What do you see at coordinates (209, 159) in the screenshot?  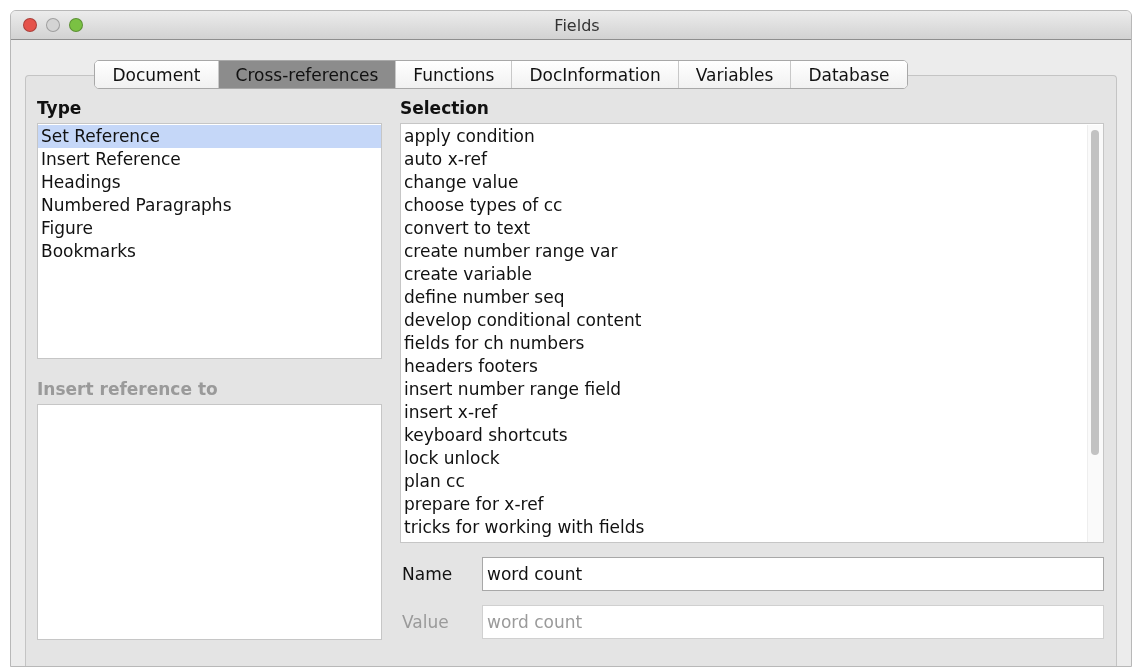 I see `list-item: Insert Reference` at bounding box center [209, 159].